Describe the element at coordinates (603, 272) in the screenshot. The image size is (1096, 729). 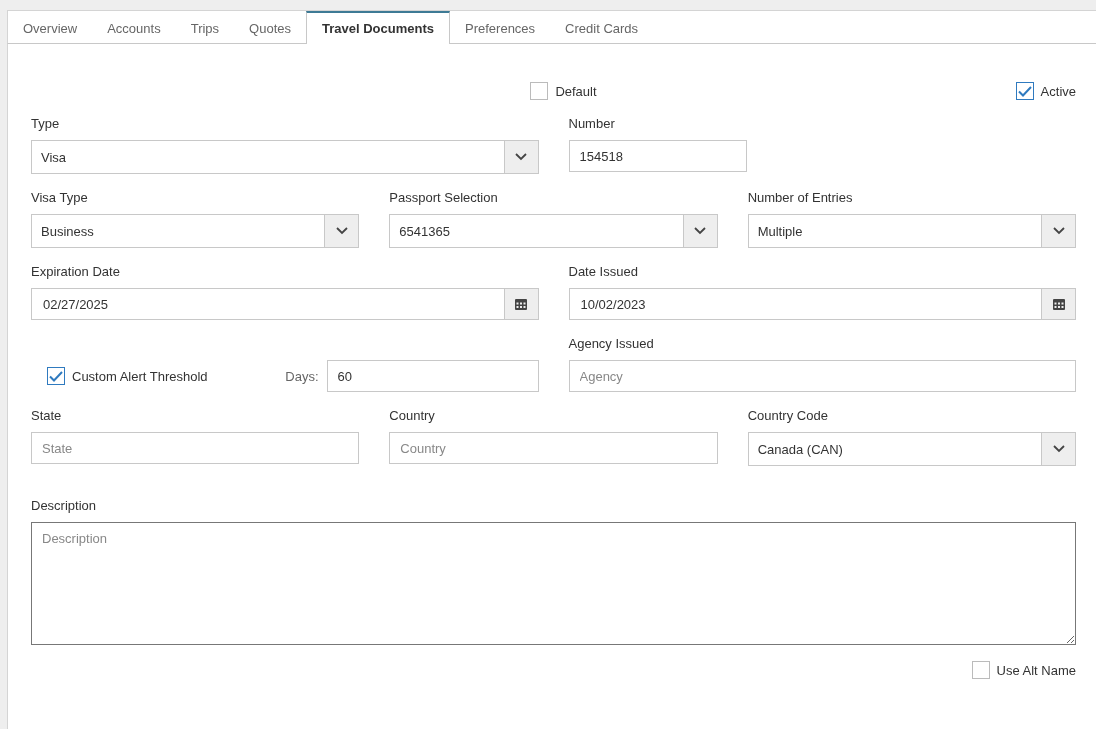
I see `field-label: Date Issued` at that location.